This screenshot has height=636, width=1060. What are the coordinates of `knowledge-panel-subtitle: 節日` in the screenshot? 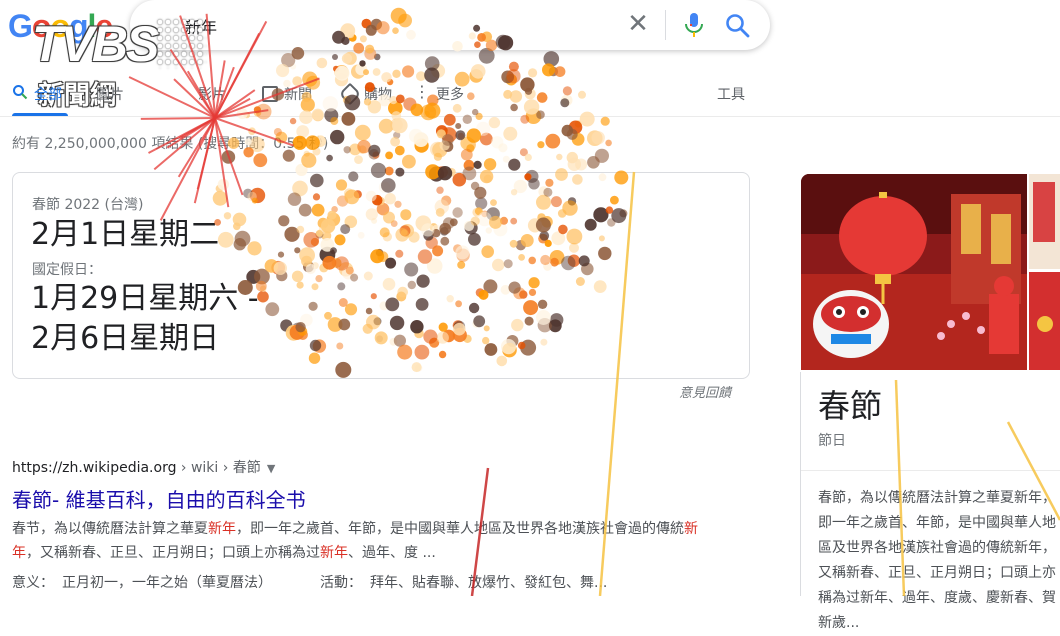 It's located at (832, 441).